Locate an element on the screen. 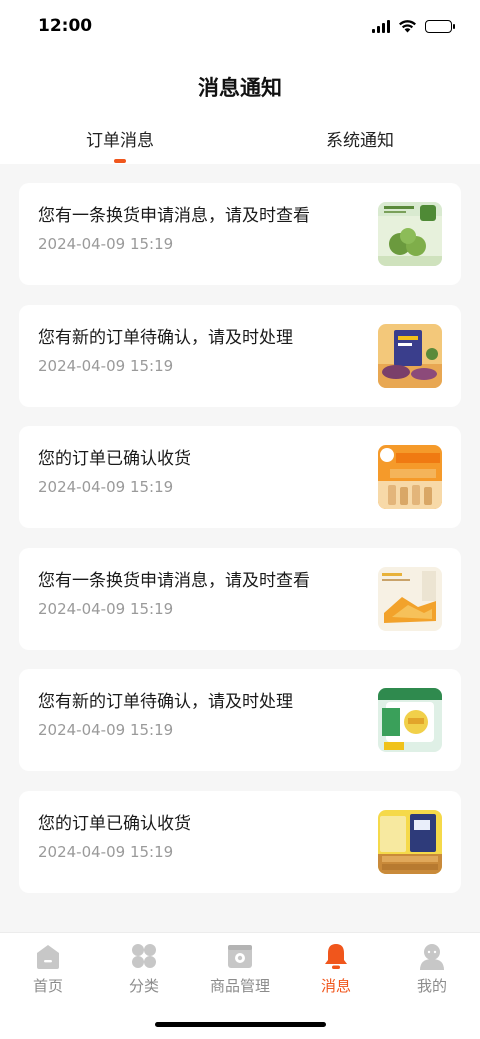 Image resolution: width=480 pixels, height=1039 pixels. tabbar-item-messages: 消息 is located at coordinates (336, 968).